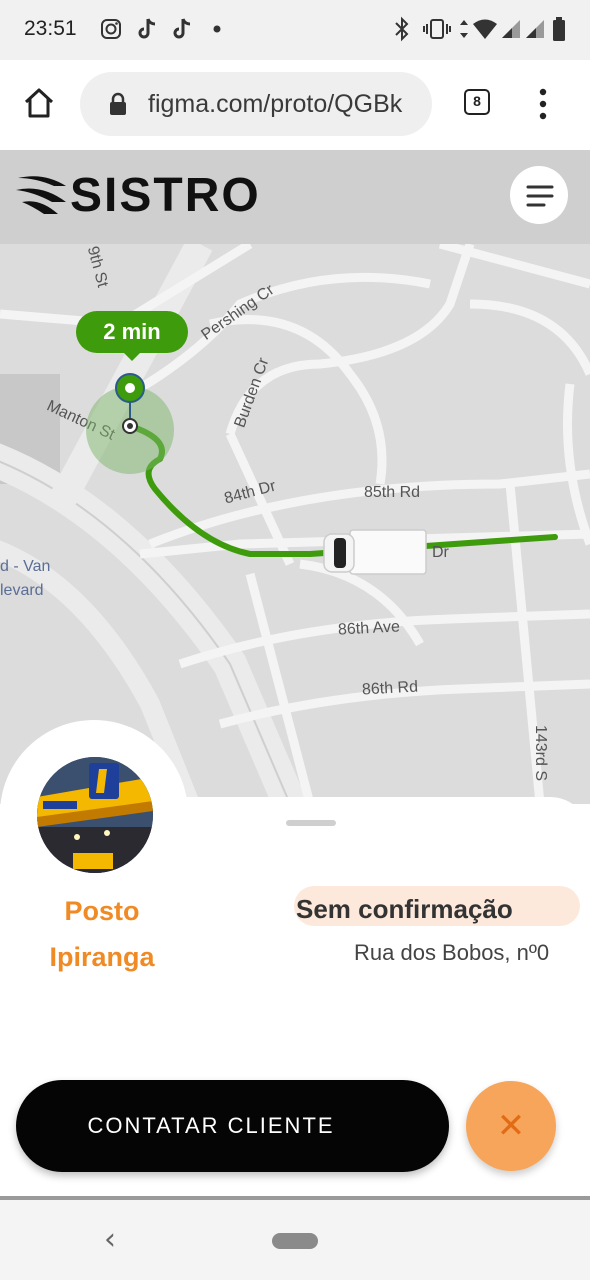 The image size is (590, 1280). Describe the element at coordinates (295, 197) in the screenshot. I see `app-header: SISTRO` at that location.